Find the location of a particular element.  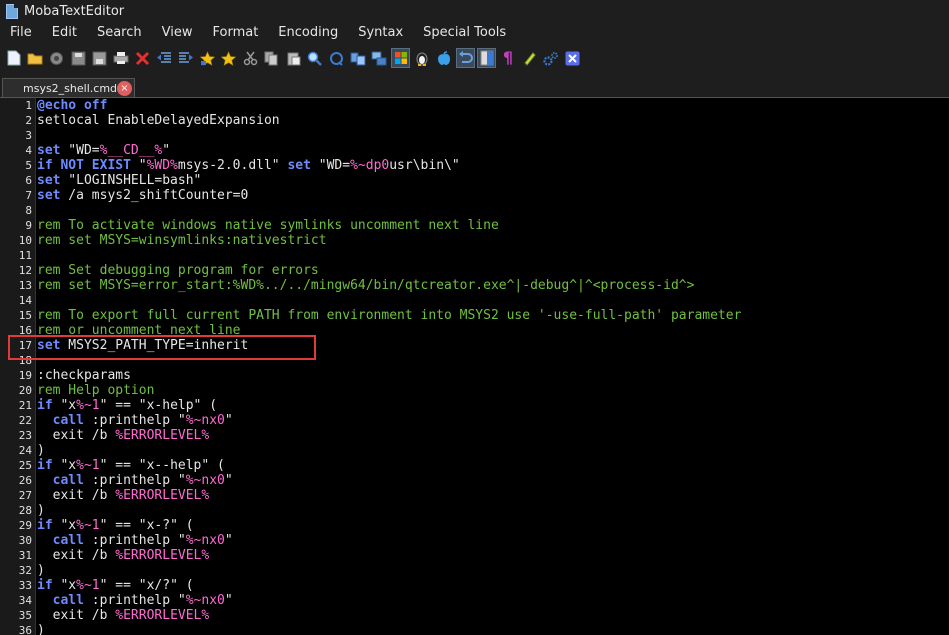

code-line: 6 set "LOGINSHELL=bash" is located at coordinates (474, 180).